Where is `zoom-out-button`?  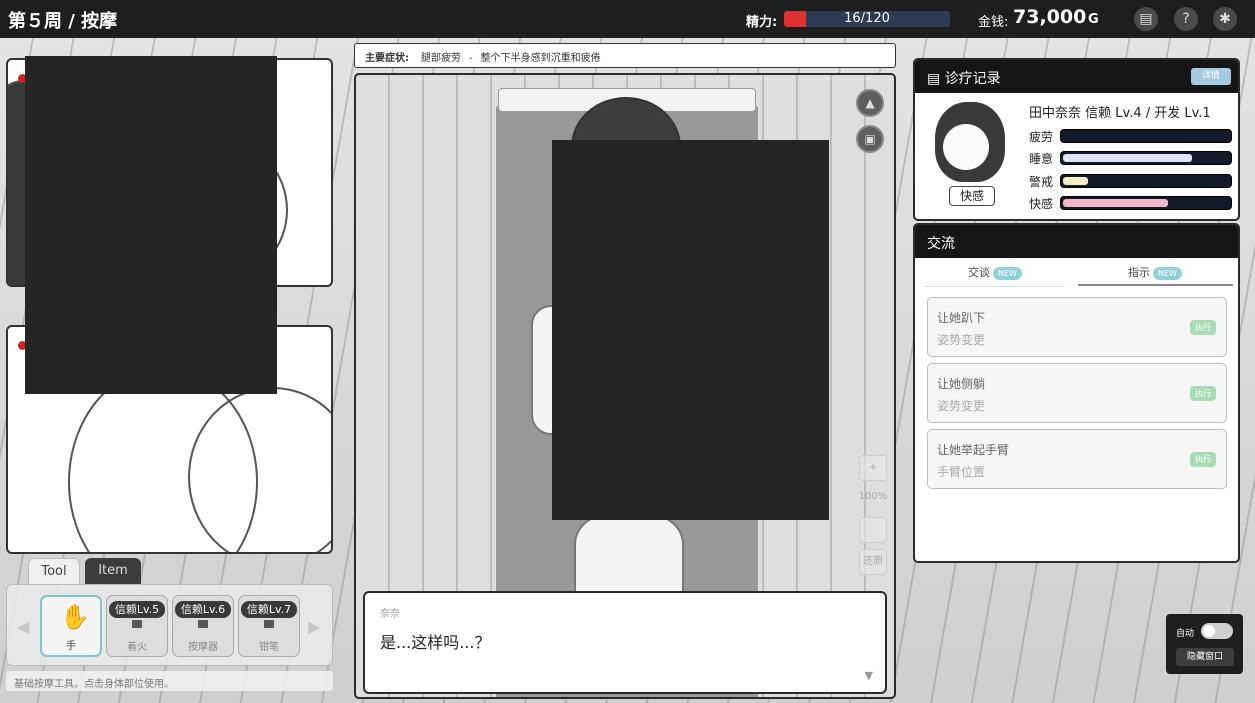 zoom-out-button is located at coordinates (873, 530).